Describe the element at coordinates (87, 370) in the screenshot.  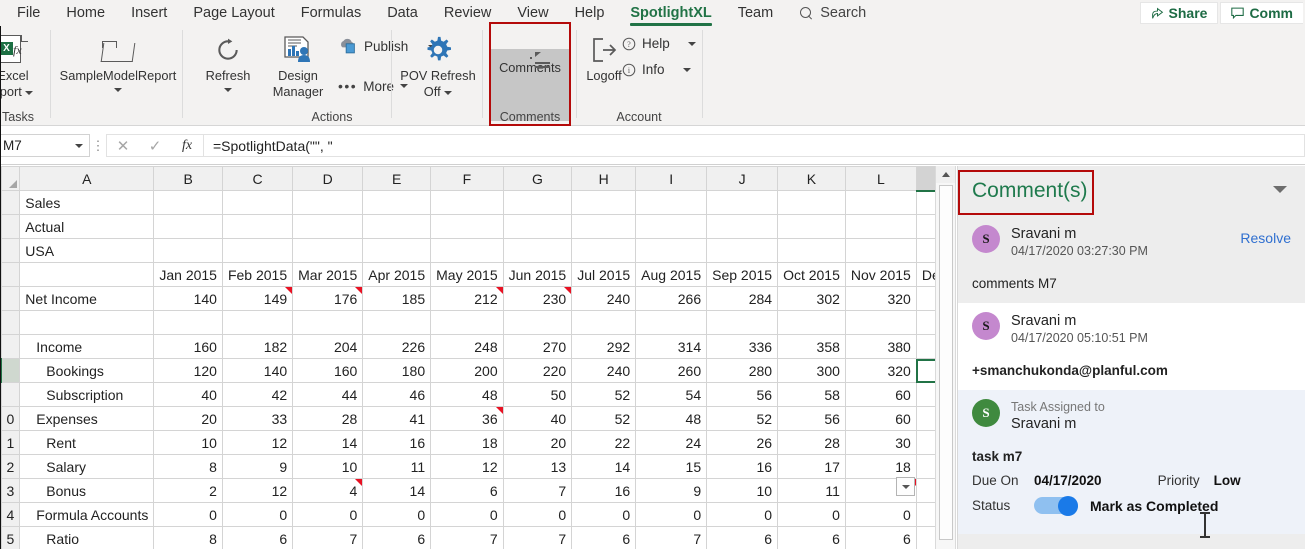
I see `row-label-cell: Bookings` at that location.